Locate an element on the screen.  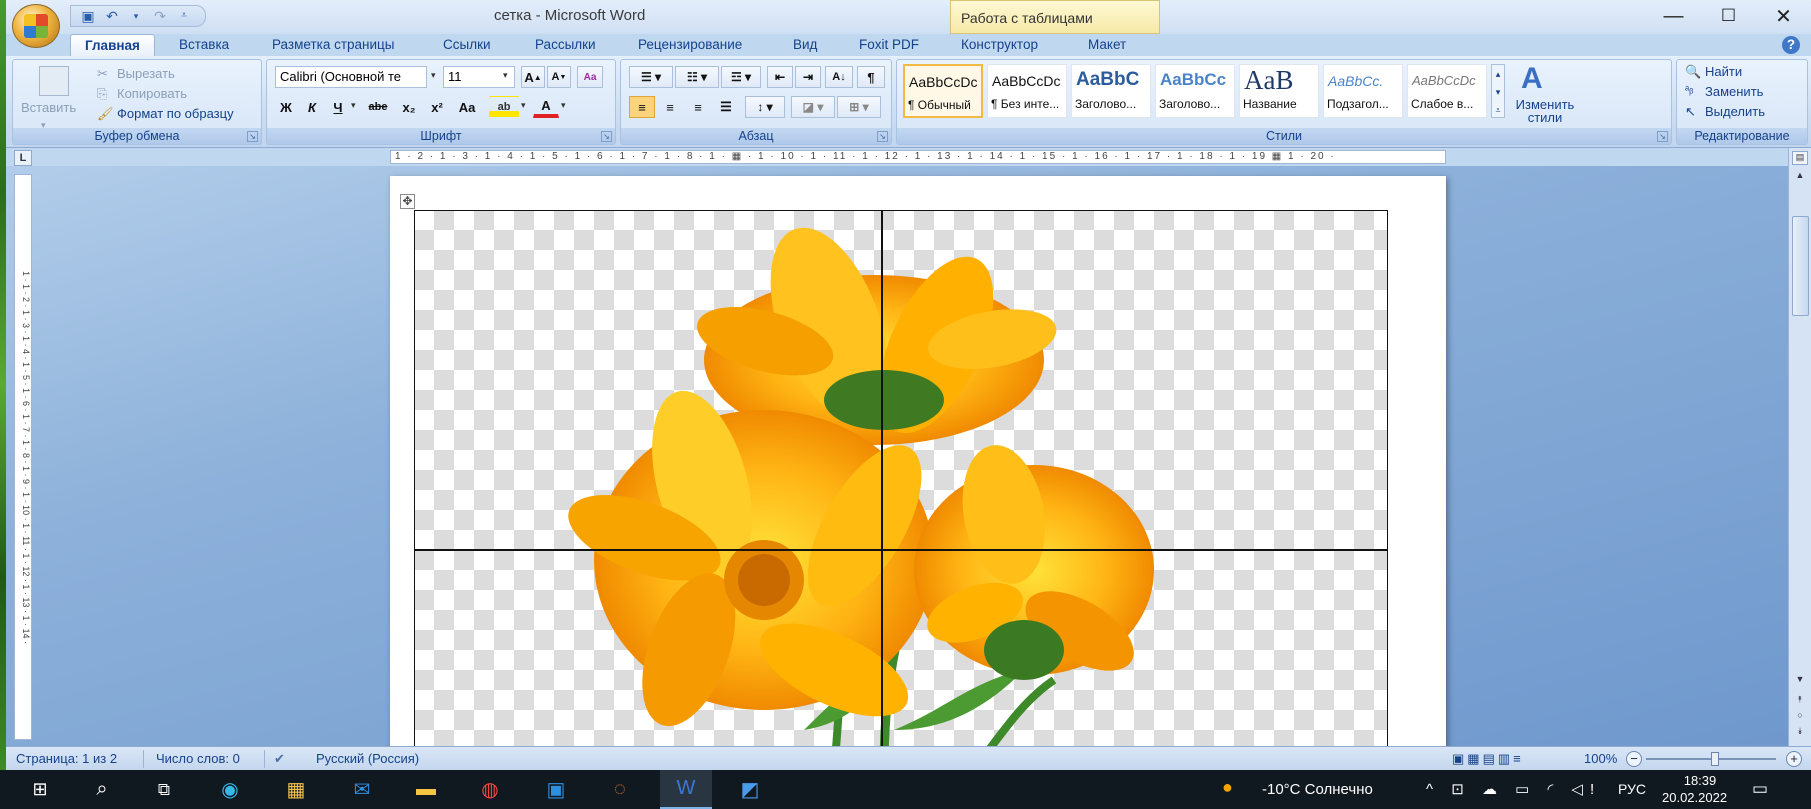
cut-button: Вырезать is located at coordinates (146, 73).